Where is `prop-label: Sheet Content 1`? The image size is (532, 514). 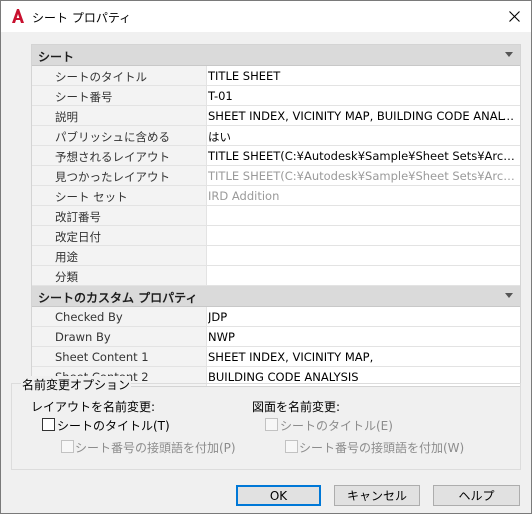 prop-label: Sheet Content 1 is located at coordinates (102, 357).